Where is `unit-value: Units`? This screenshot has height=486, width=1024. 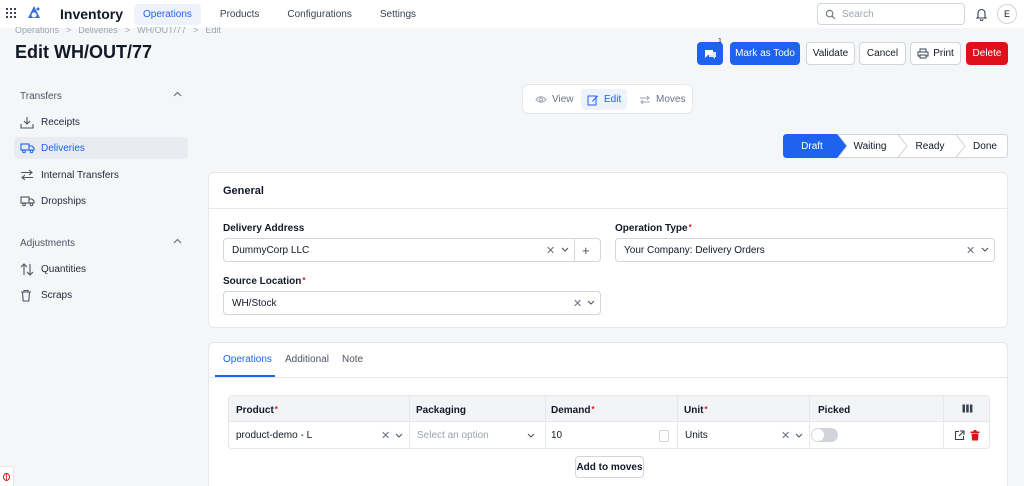
unit-value: Units is located at coordinates (696, 435).